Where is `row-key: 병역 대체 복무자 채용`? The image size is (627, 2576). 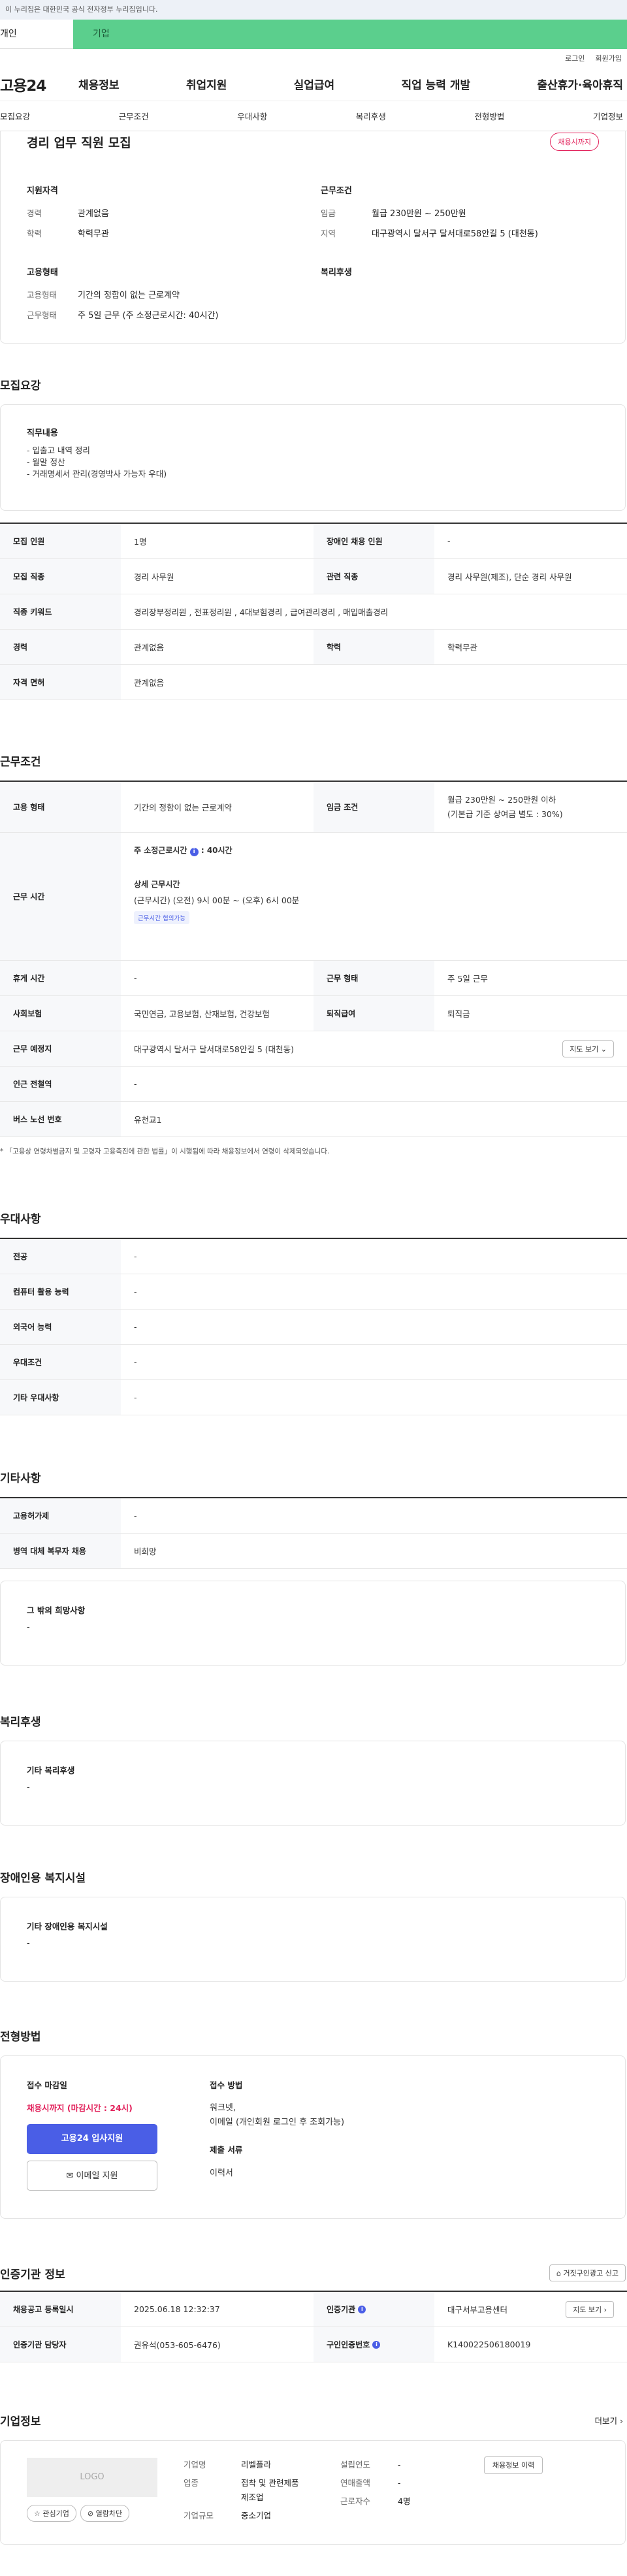
row-key: 병역 대체 복무자 채용 is located at coordinates (60, 1551).